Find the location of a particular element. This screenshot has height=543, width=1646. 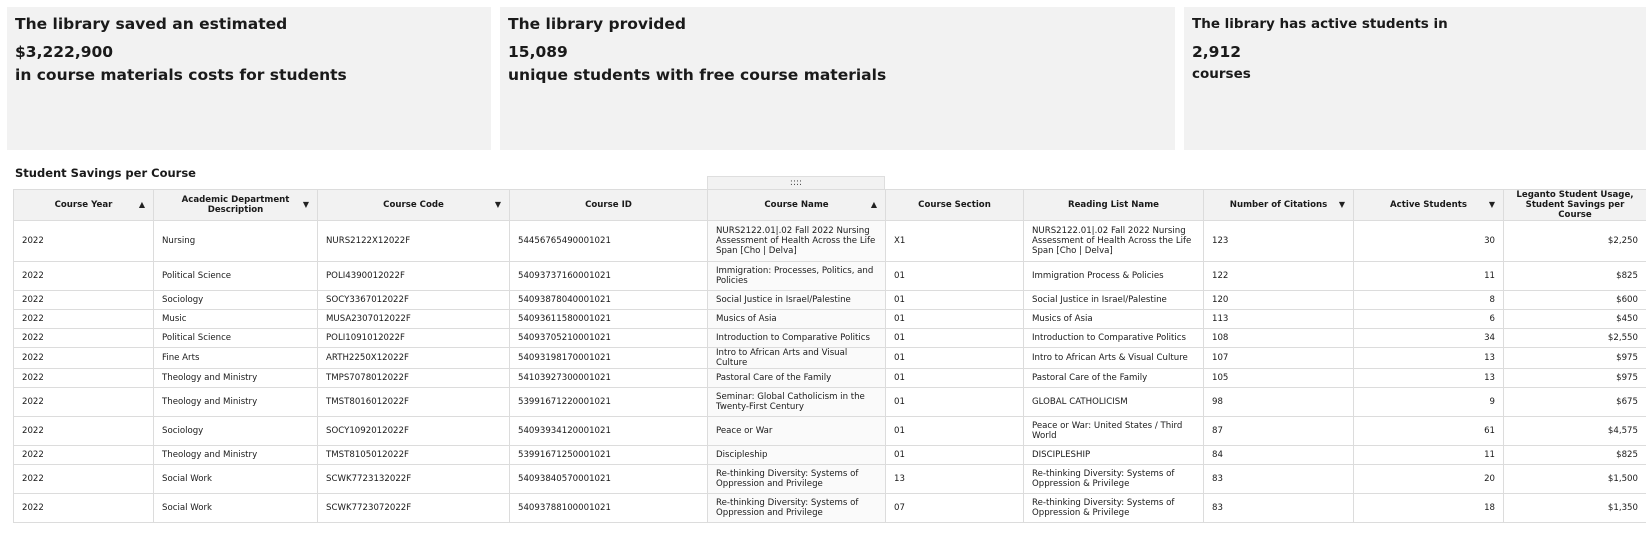

column-header-course-code: Course Code ▼ is located at coordinates (413, 205).